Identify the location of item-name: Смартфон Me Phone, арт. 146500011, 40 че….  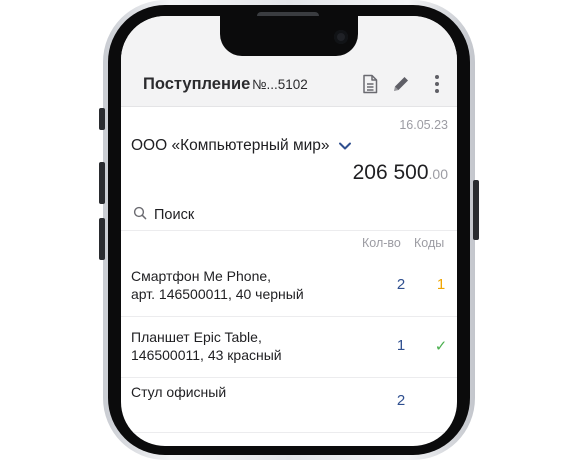
(217, 285).